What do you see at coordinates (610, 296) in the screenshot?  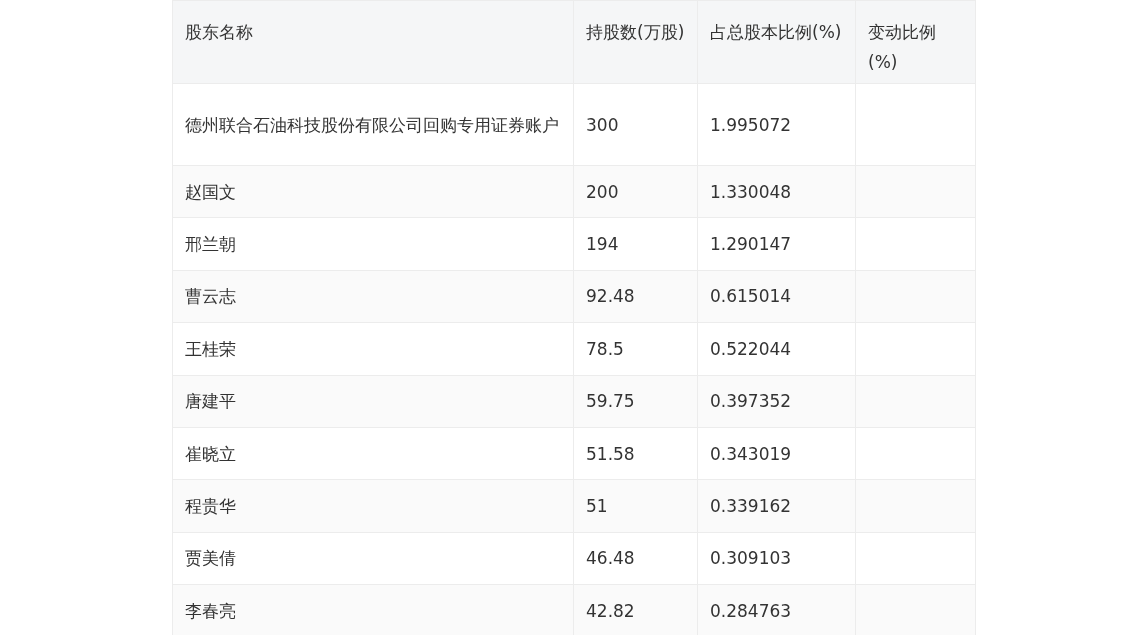 I see `table-cell: 92.48` at bounding box center [610, 296].